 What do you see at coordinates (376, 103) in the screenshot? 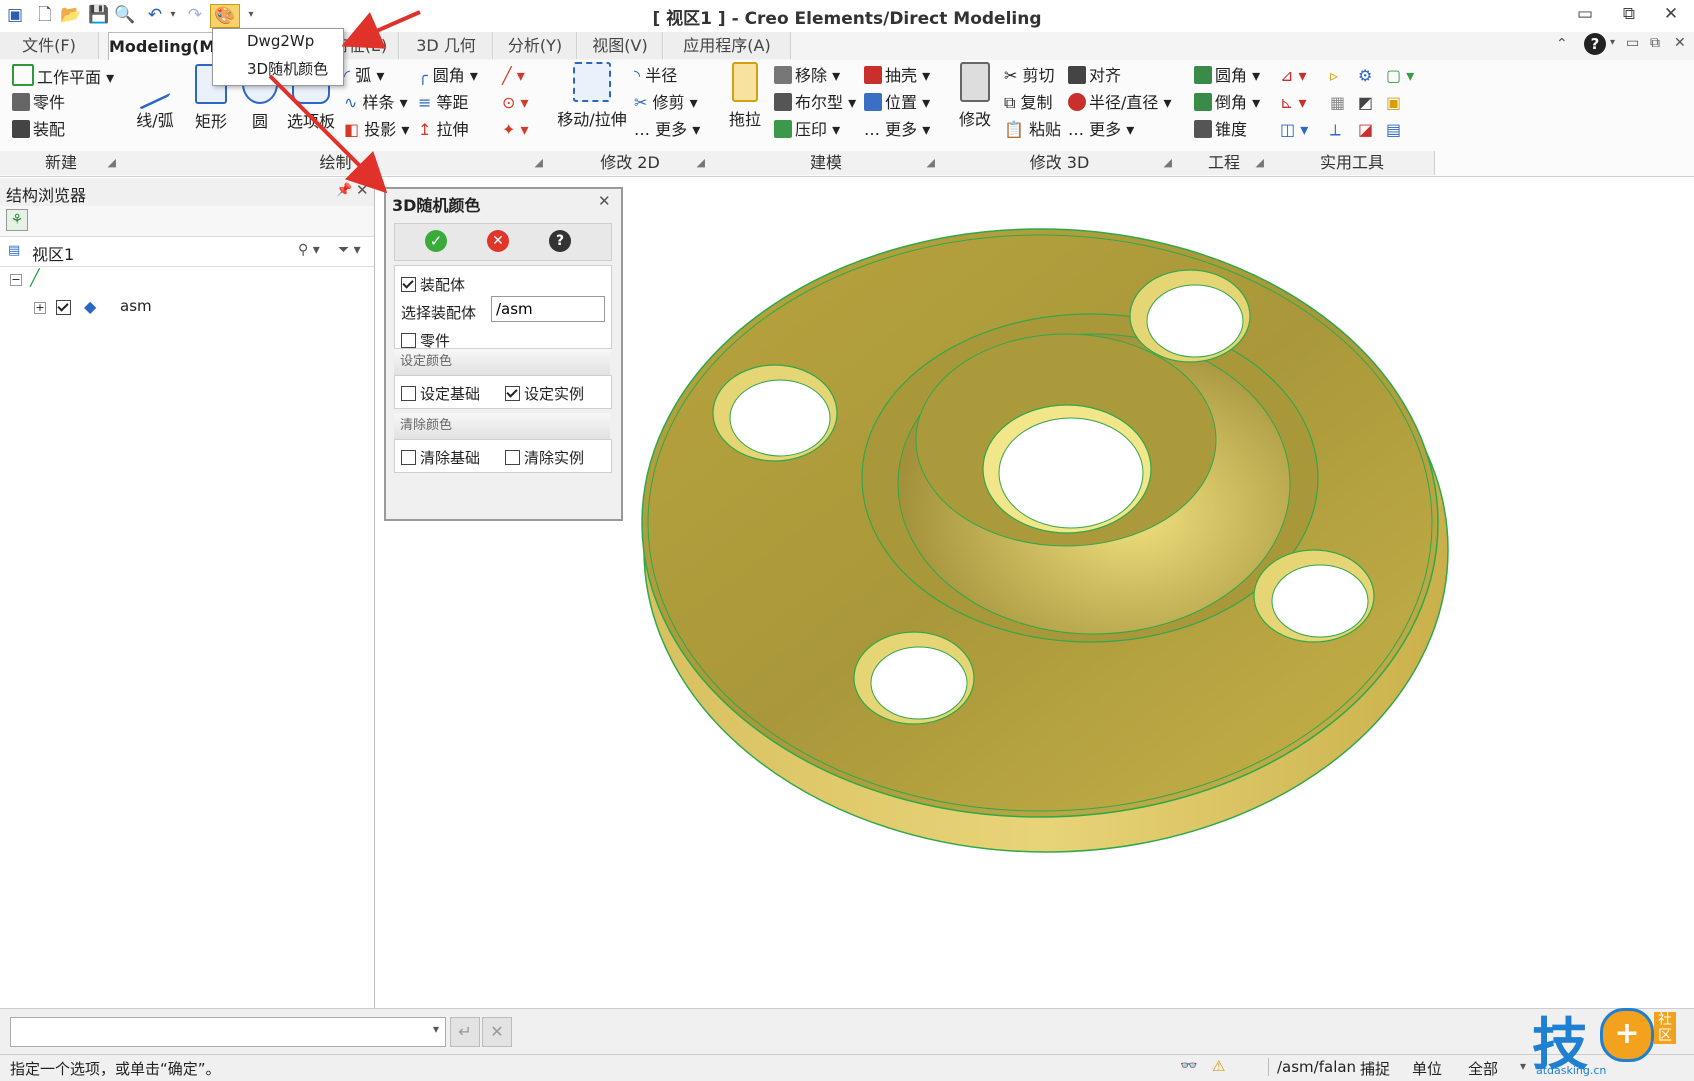
I see `spline-button: ∿ 样条 ▾` at bounding box center [376, 103].